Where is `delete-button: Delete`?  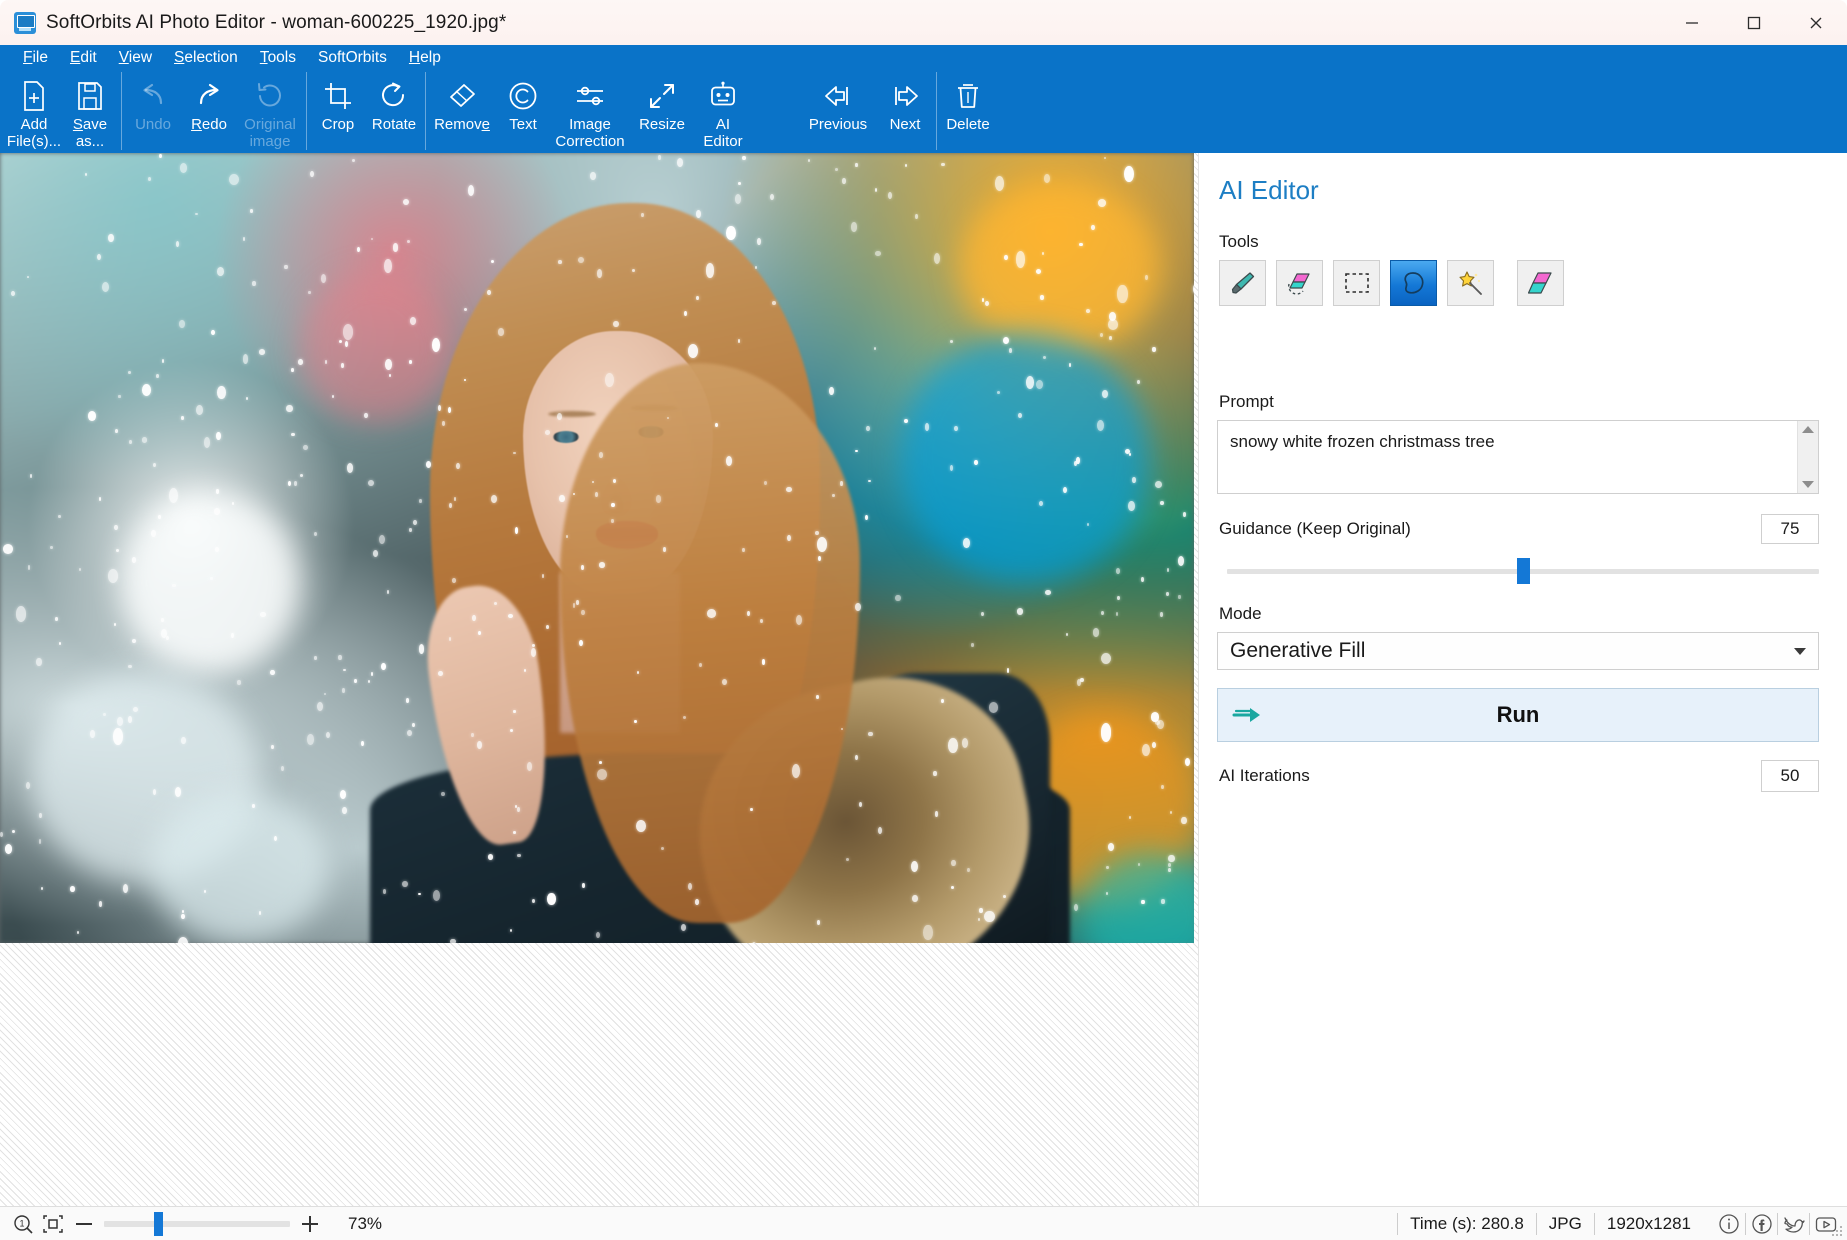 delete-button: Delete is located at coordinates (968, 111).